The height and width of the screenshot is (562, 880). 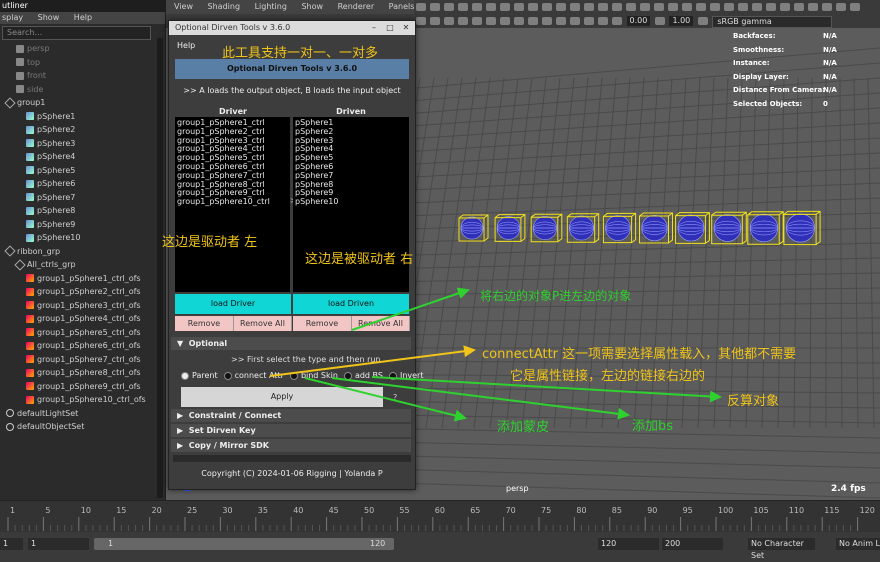 I want to click on timeline-tick-label: 85, so click(x=617, y=510).